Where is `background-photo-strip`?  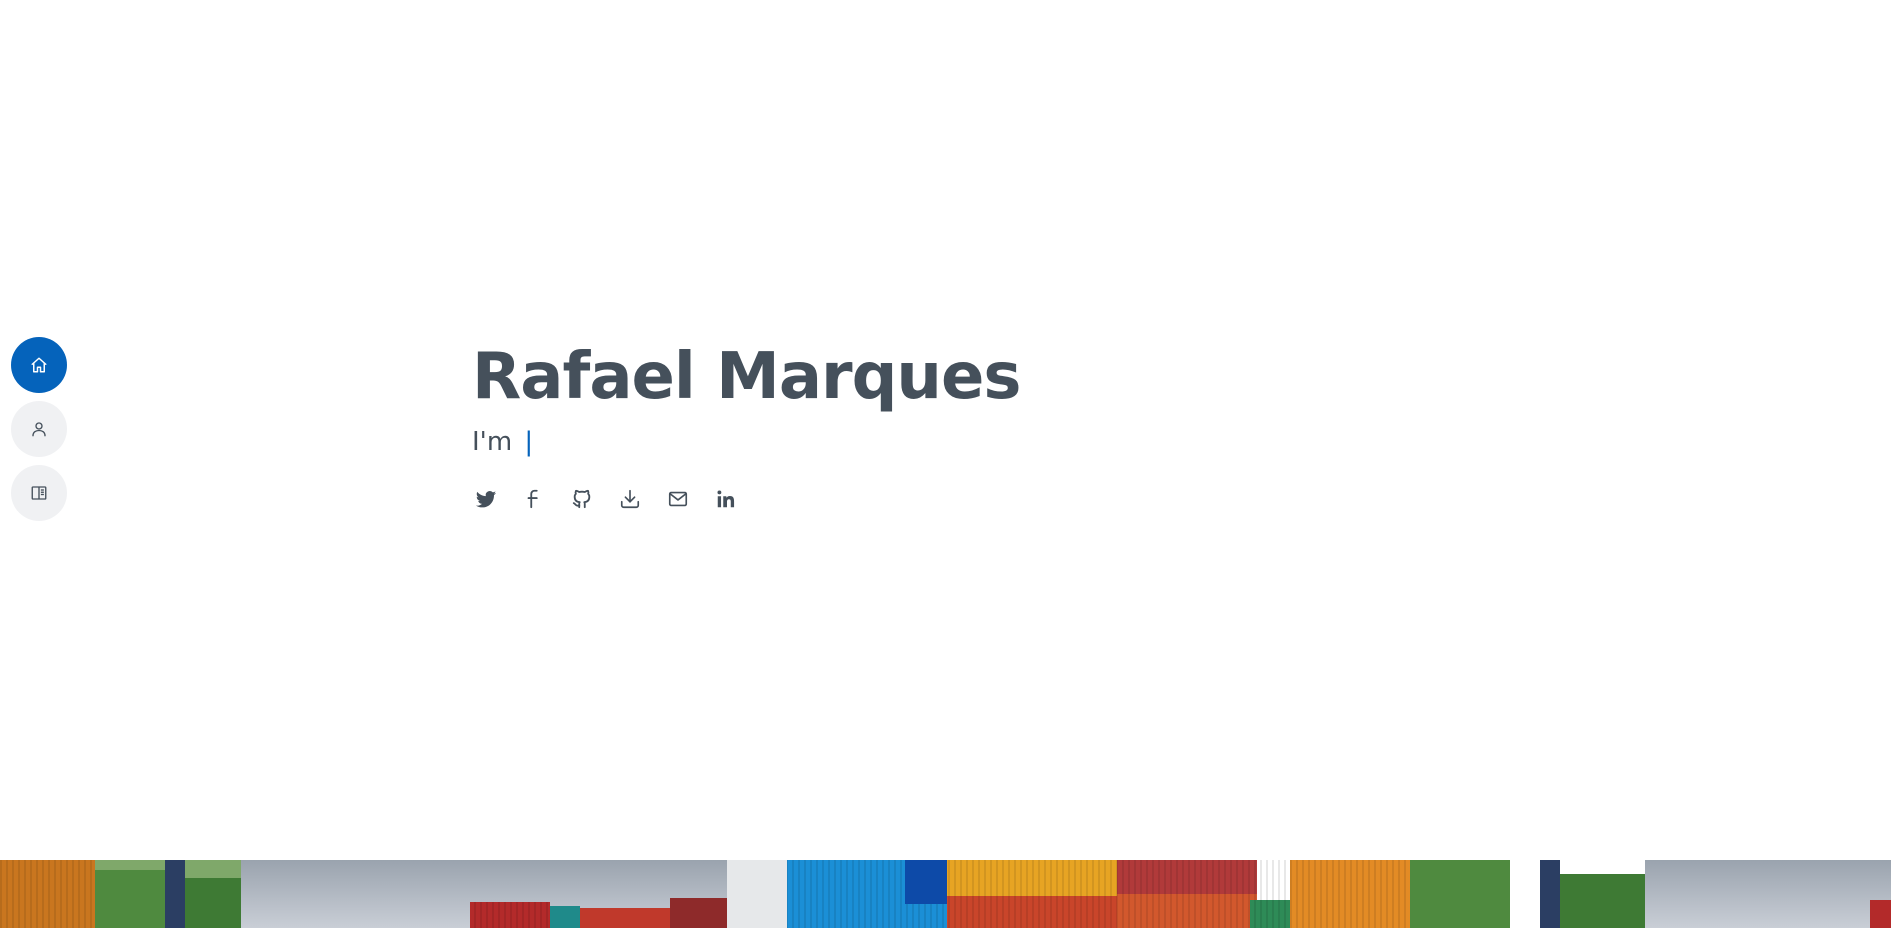 background-photo-strip is located at coordinates (945, 894).